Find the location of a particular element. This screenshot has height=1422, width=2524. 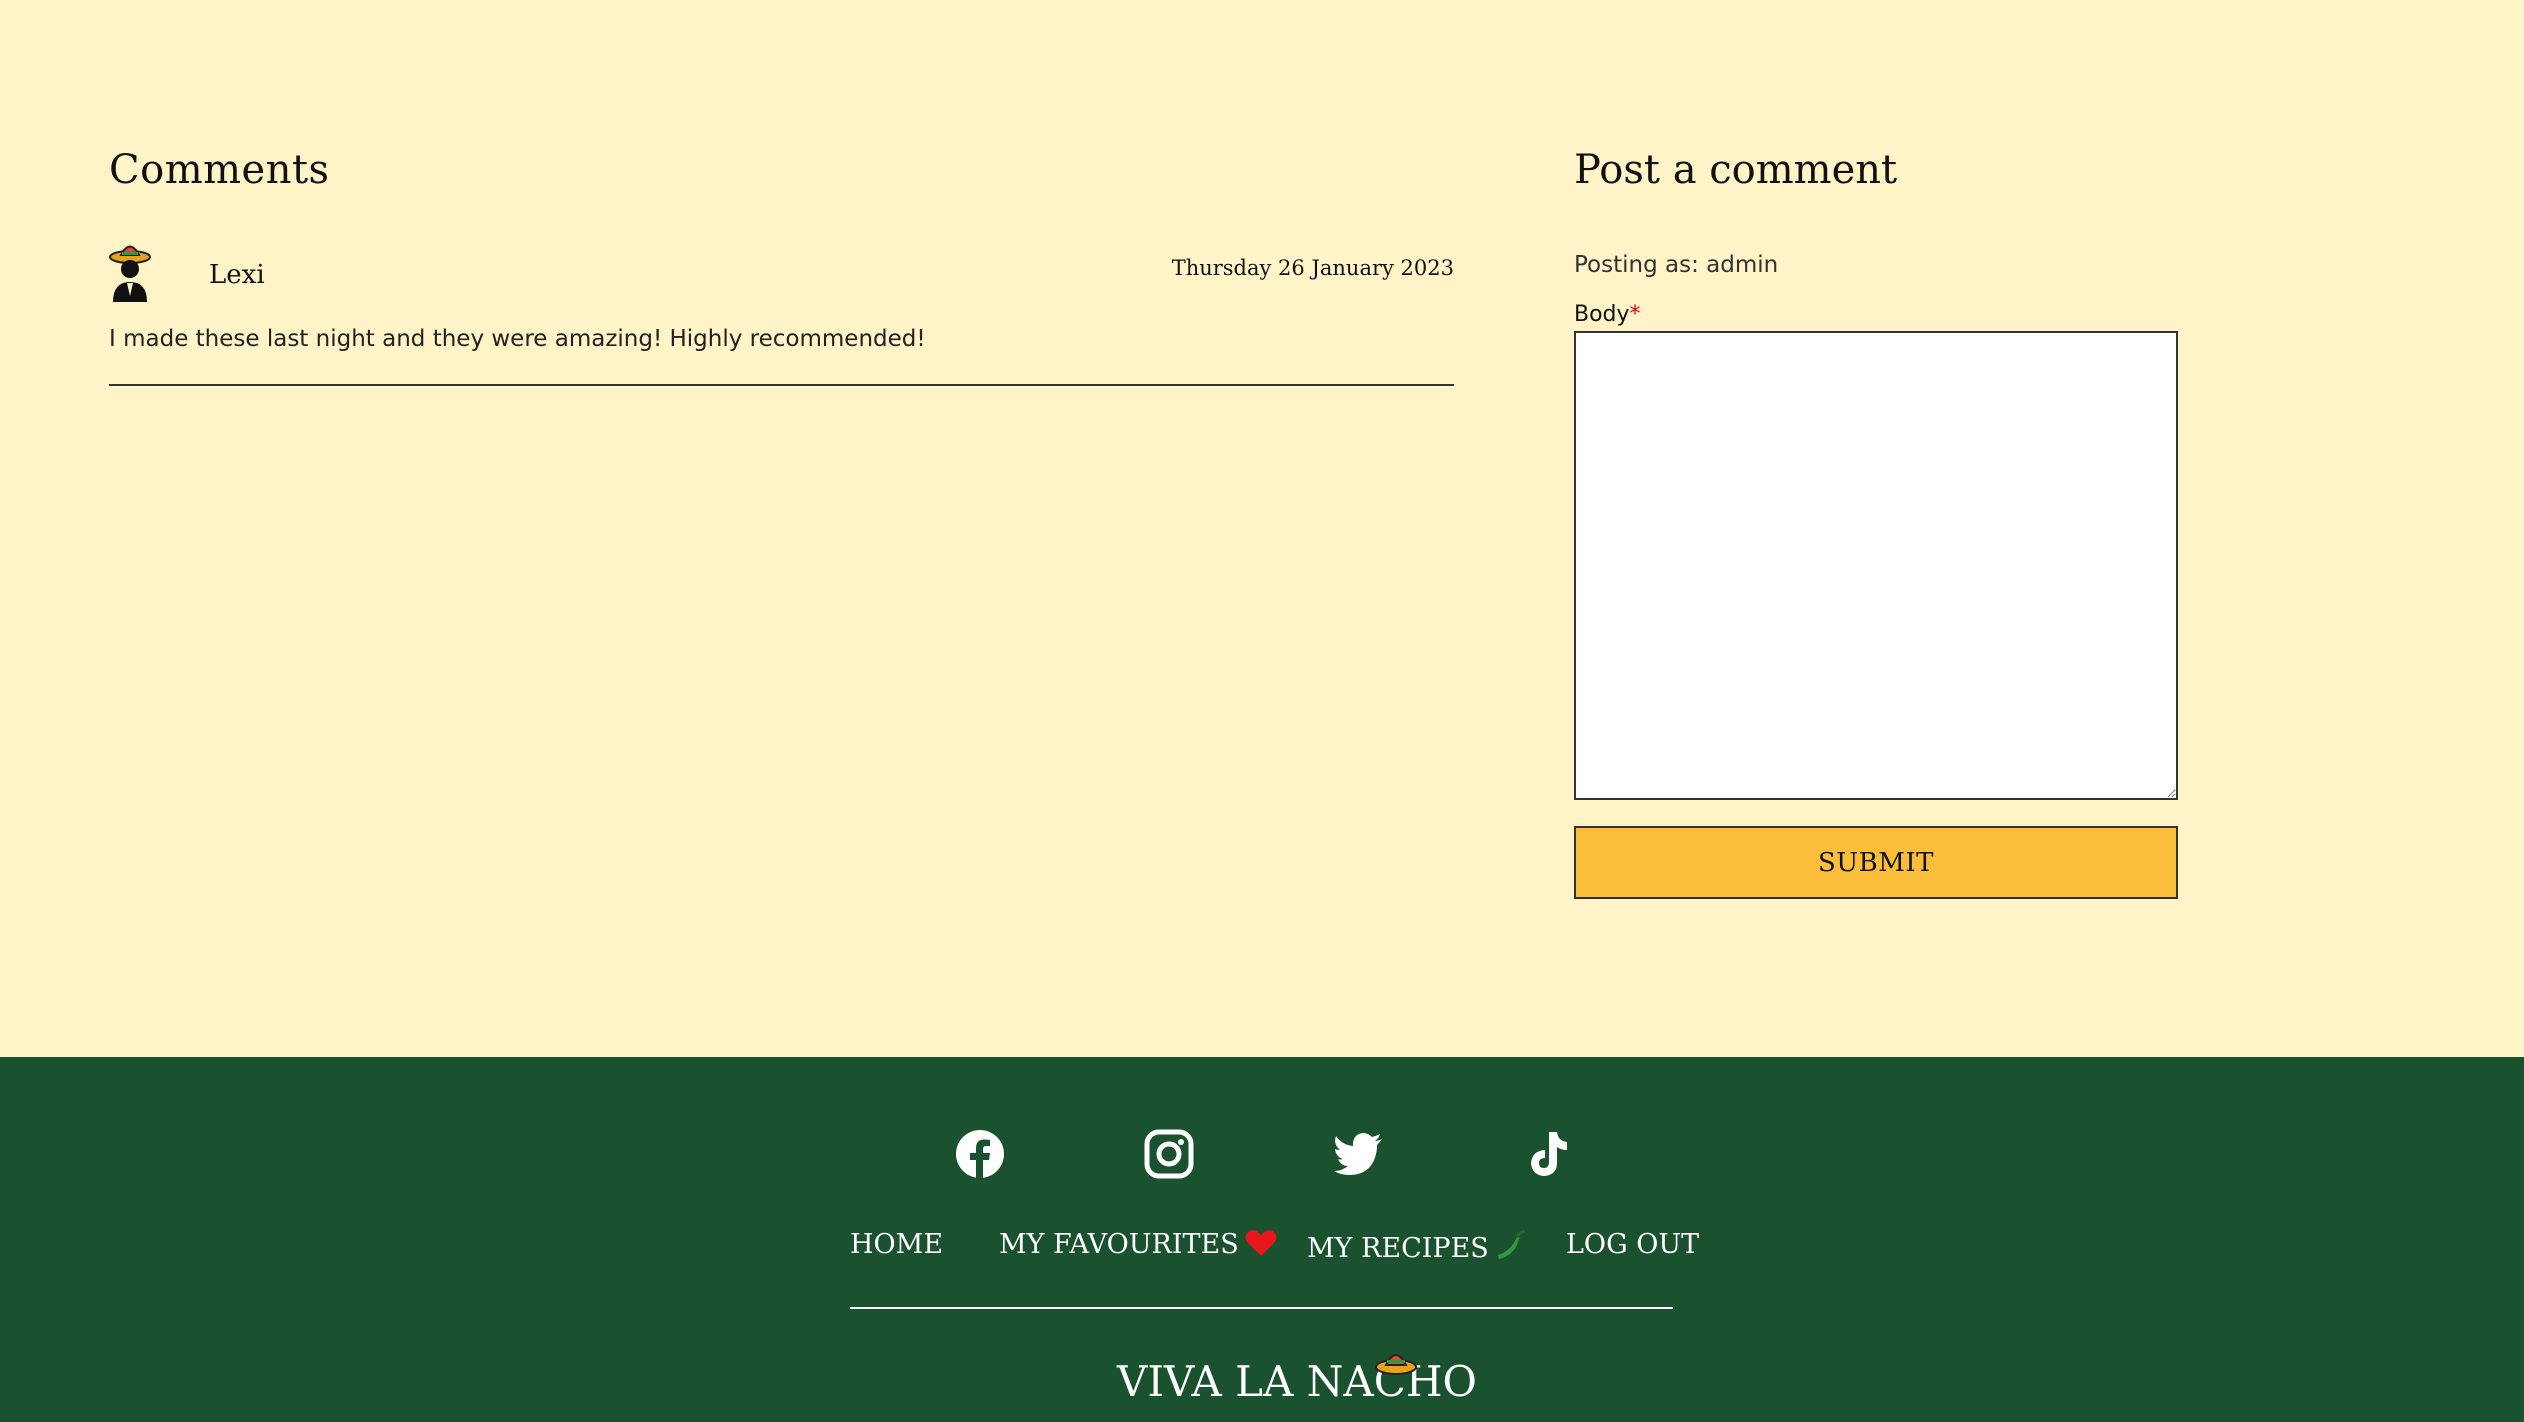

sombrero-man-icon is located at coordinates (130, 273).